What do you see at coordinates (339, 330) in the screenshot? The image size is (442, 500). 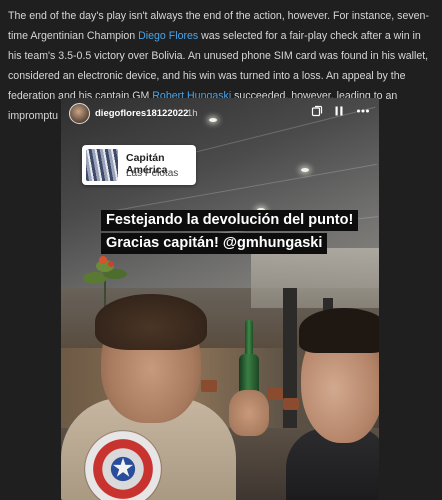 I see `person-right-hair` at bounding box center [339, 330].